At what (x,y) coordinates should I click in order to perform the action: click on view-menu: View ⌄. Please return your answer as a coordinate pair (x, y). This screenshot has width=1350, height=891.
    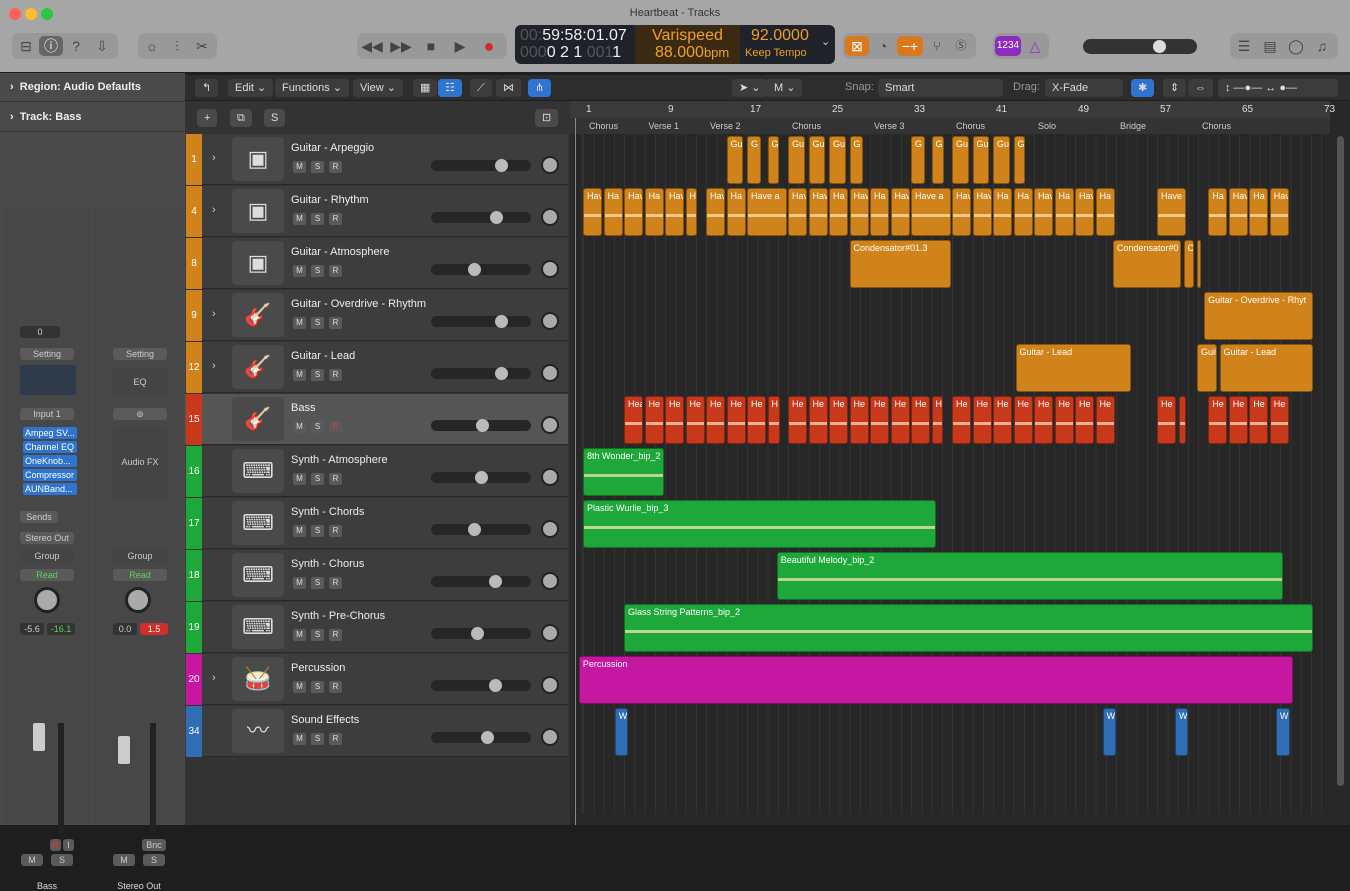
    Looking at the image, I should click on (378, 88).